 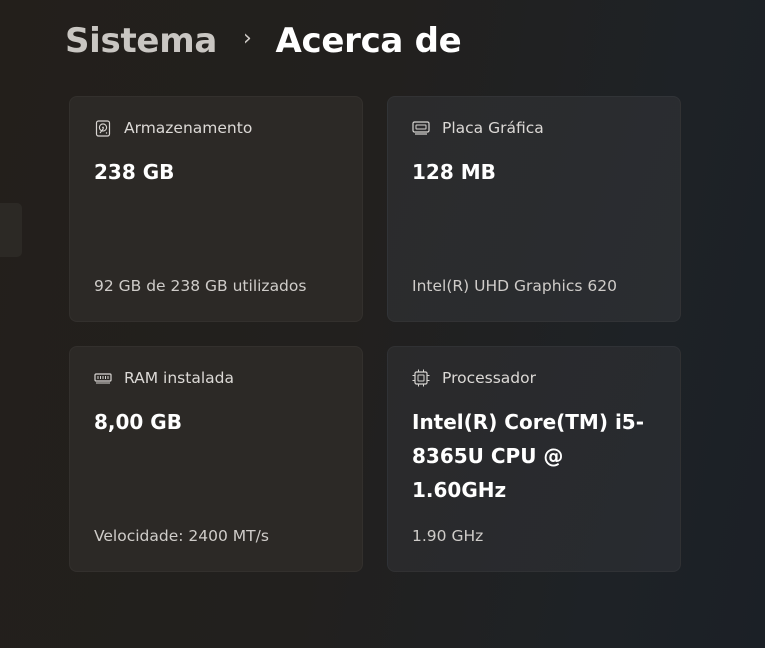 I want to click on page-title: Acerca de, so click(x=368, y=41).